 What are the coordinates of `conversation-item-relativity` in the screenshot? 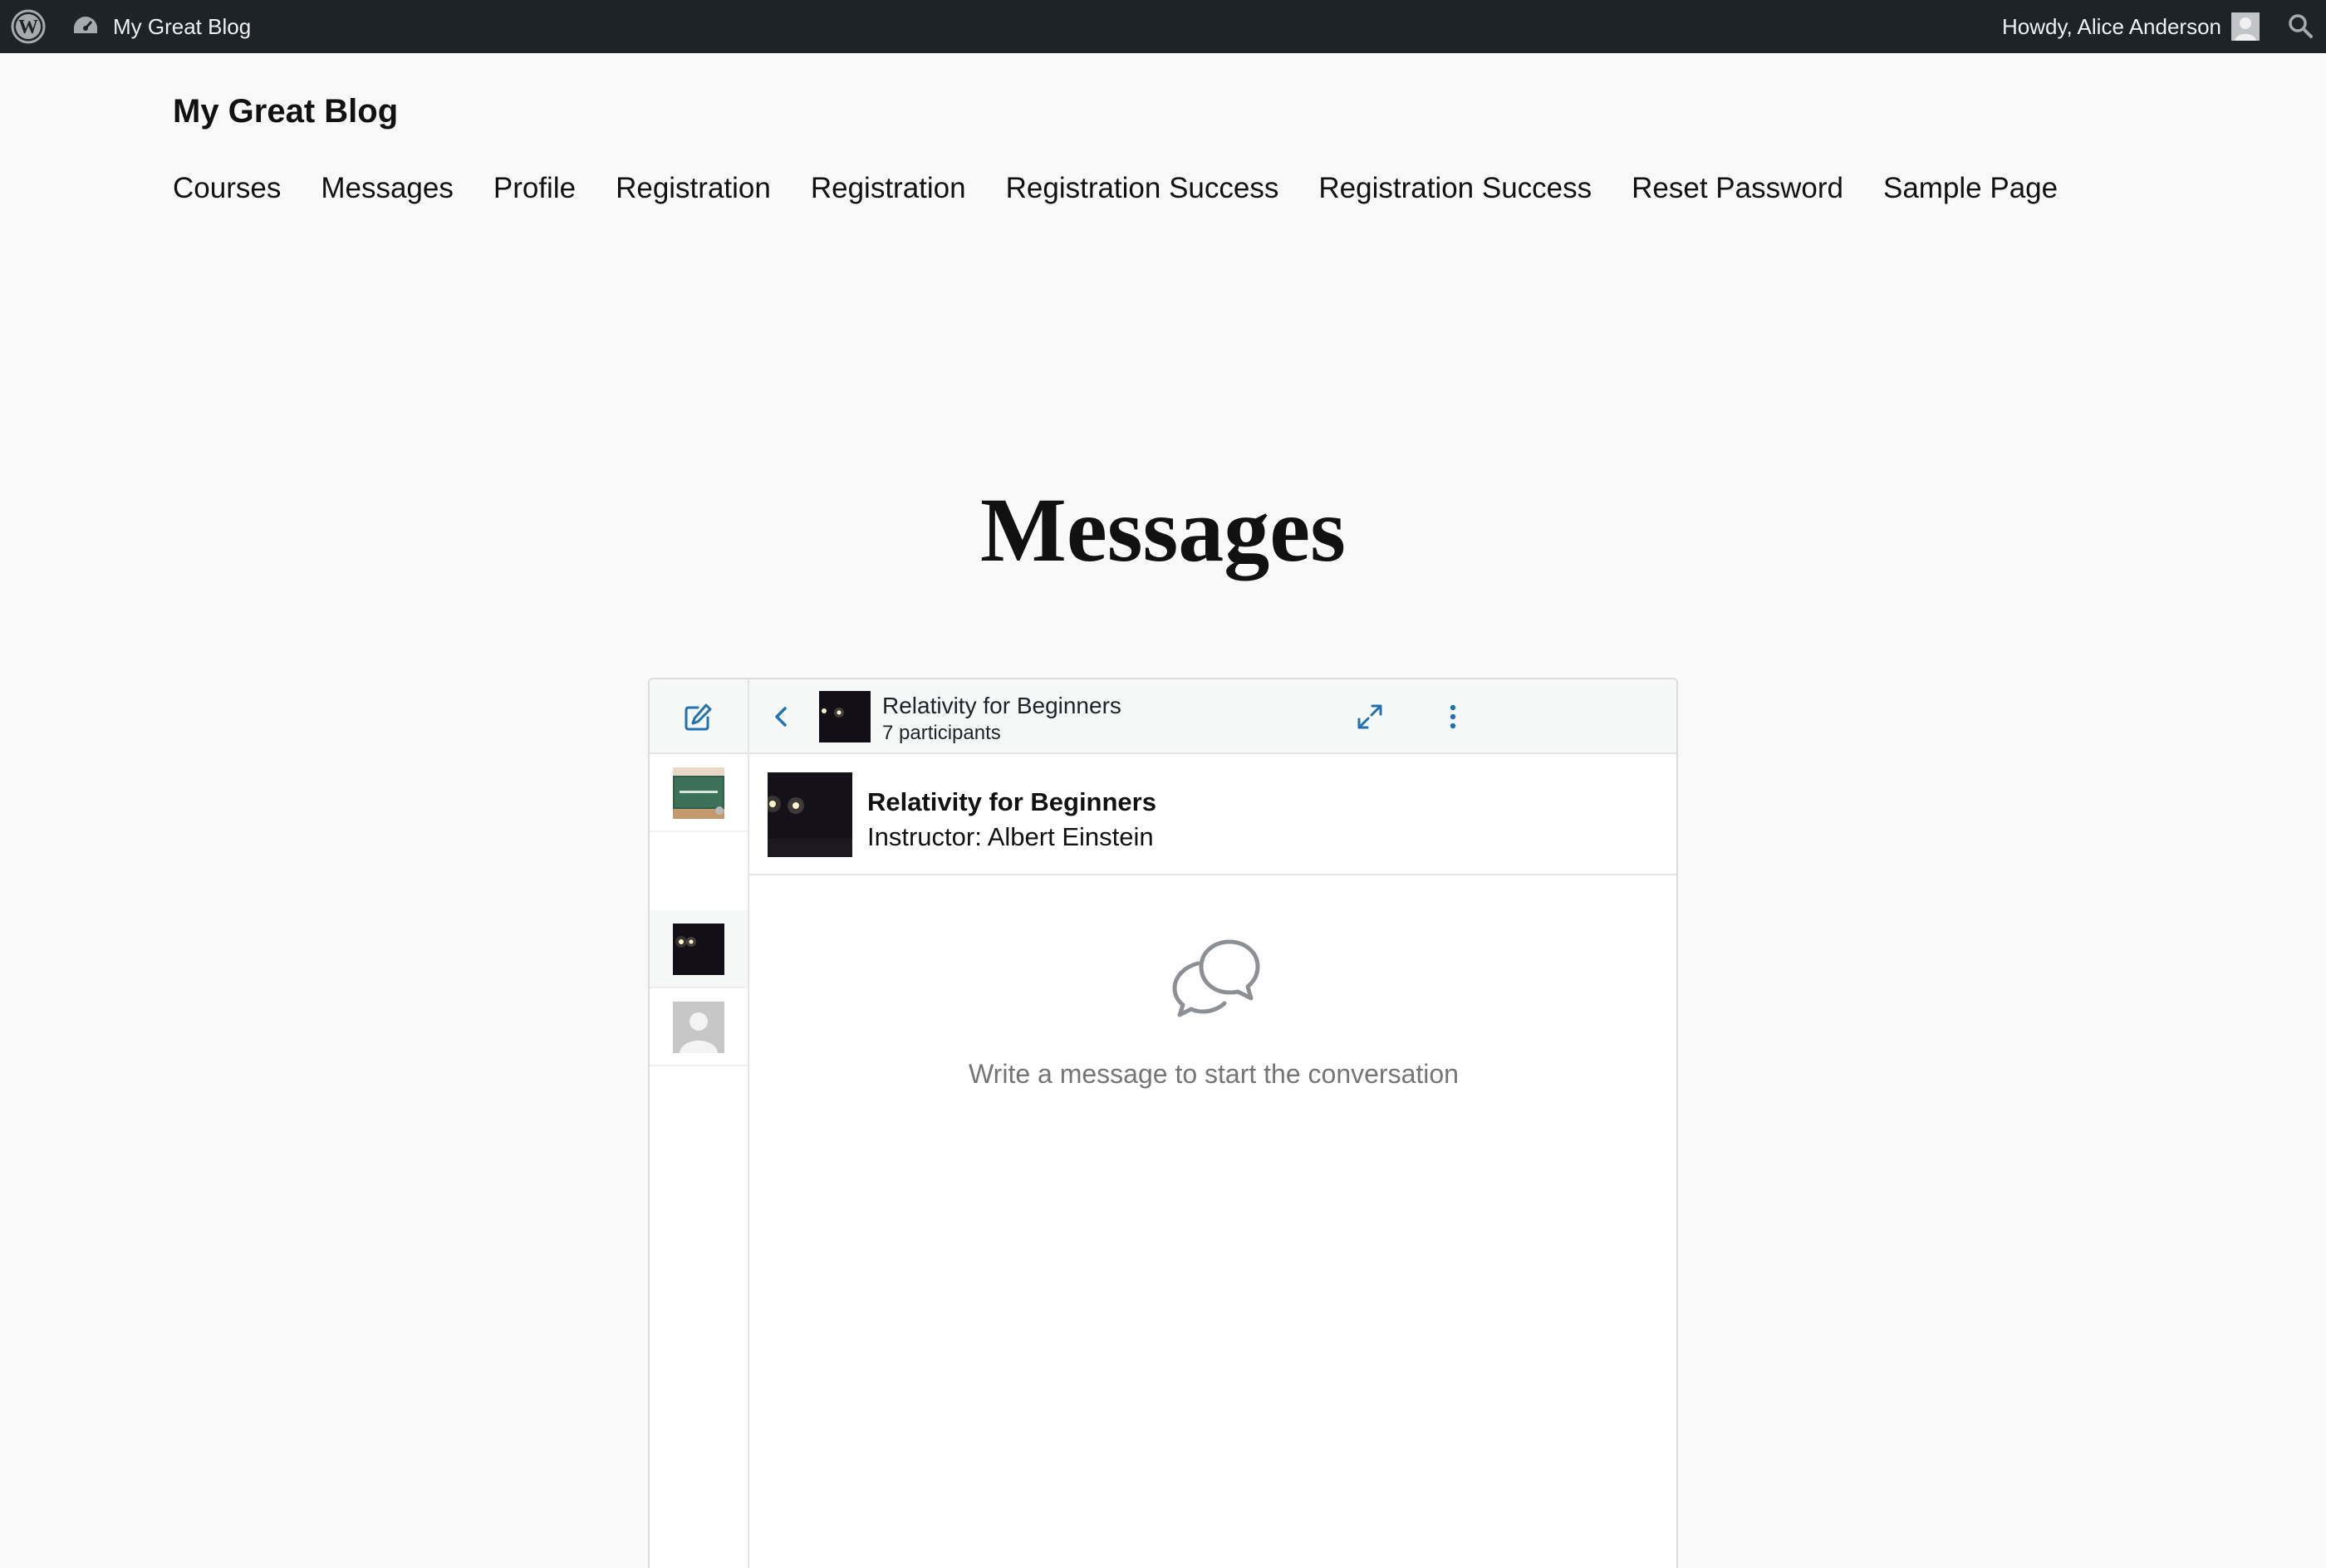 It's located at (699, 949).